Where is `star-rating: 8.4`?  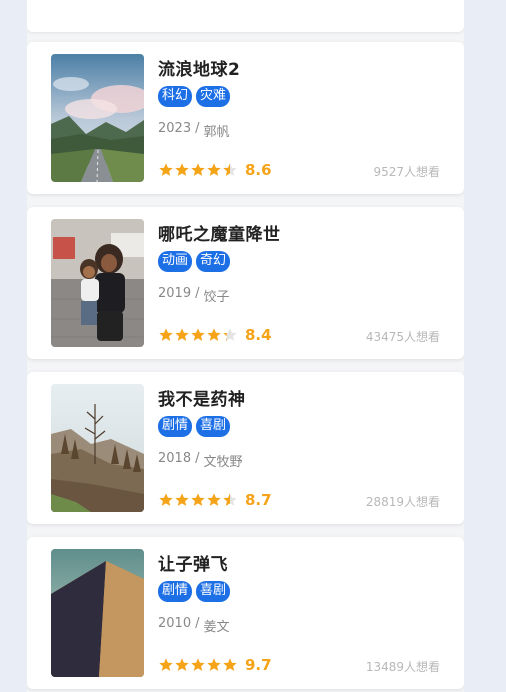 star-rating: 8.4 is located at coordinates (215, 335).